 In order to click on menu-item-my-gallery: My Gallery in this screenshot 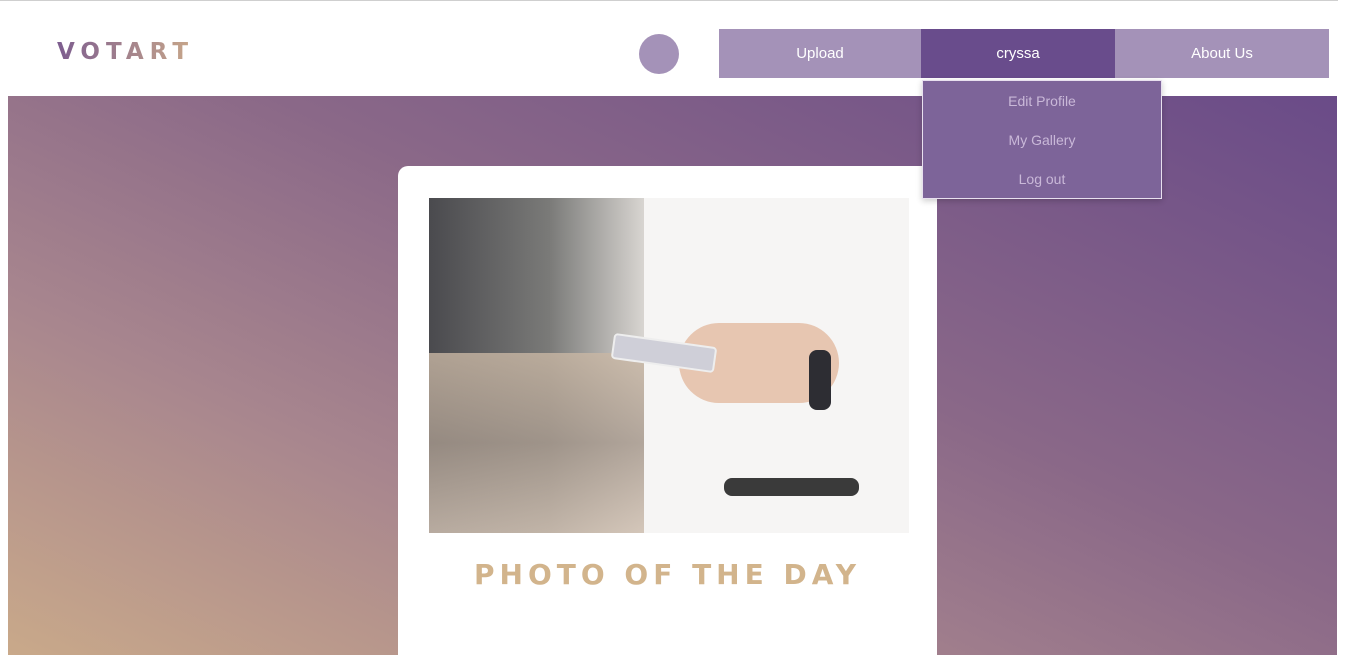, I will do `click(1042, 139)`.